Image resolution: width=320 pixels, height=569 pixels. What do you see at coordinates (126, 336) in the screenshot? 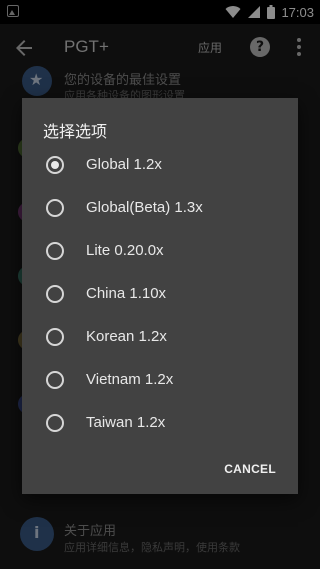
I see `option-label: Korean 1.2x` at bounding box center [126, 336].